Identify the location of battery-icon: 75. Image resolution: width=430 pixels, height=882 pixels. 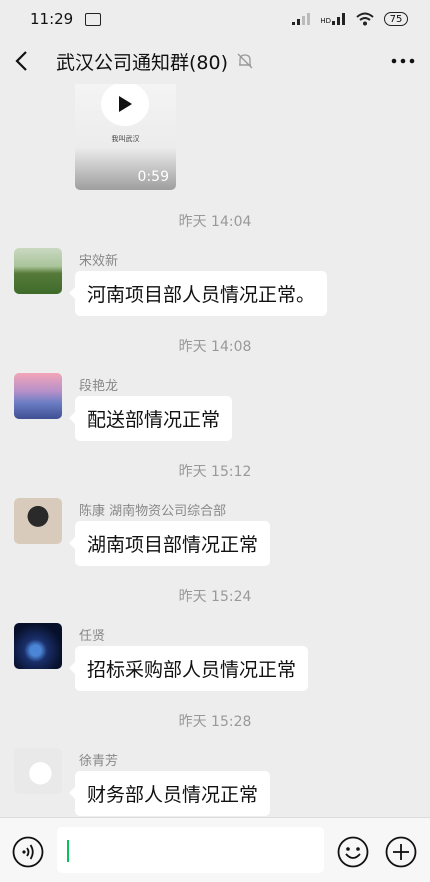
(396, 19).